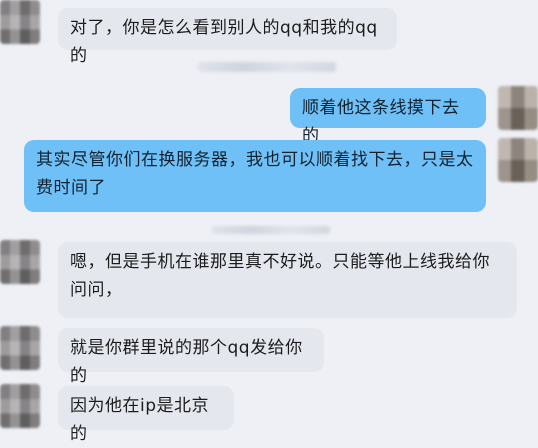 The image size is (538, 448). What do you see at coordinates (255, 176) in the screenshot?
I see `outgoing-message: 其实尽管你们在换服务器，我也可以顺着找下去，只是太费时间了` at bounding box center [255, 176].